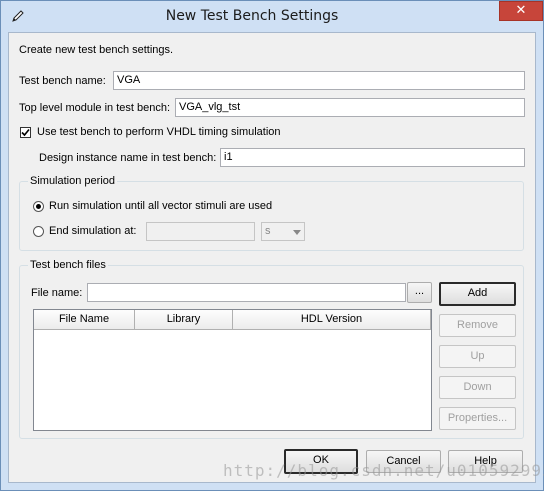 The image size is (544, 491). I want to click on column-header-hdl-version: HDL Version, so click(332, 320).